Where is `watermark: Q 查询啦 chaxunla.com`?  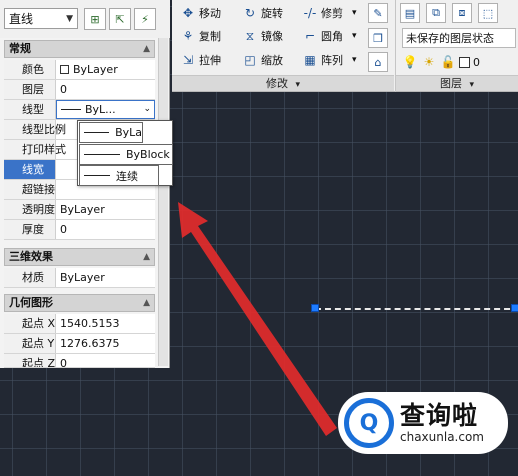
watermark: Q 查询啦 chaxunla.com is located at coordinates (423, 423).